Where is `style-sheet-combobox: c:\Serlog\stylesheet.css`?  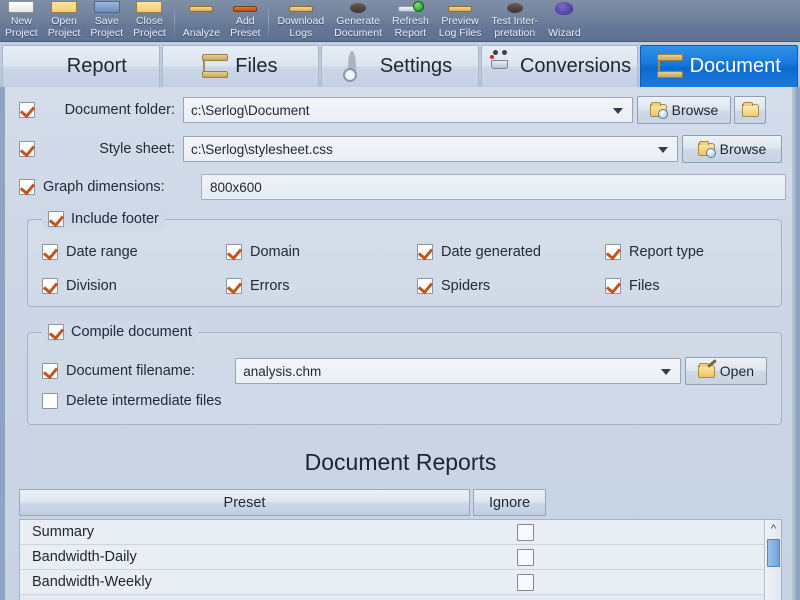 style-sheet-combobox: c:\Serlog\stylesheet.css is located at coordinates (430, 149).